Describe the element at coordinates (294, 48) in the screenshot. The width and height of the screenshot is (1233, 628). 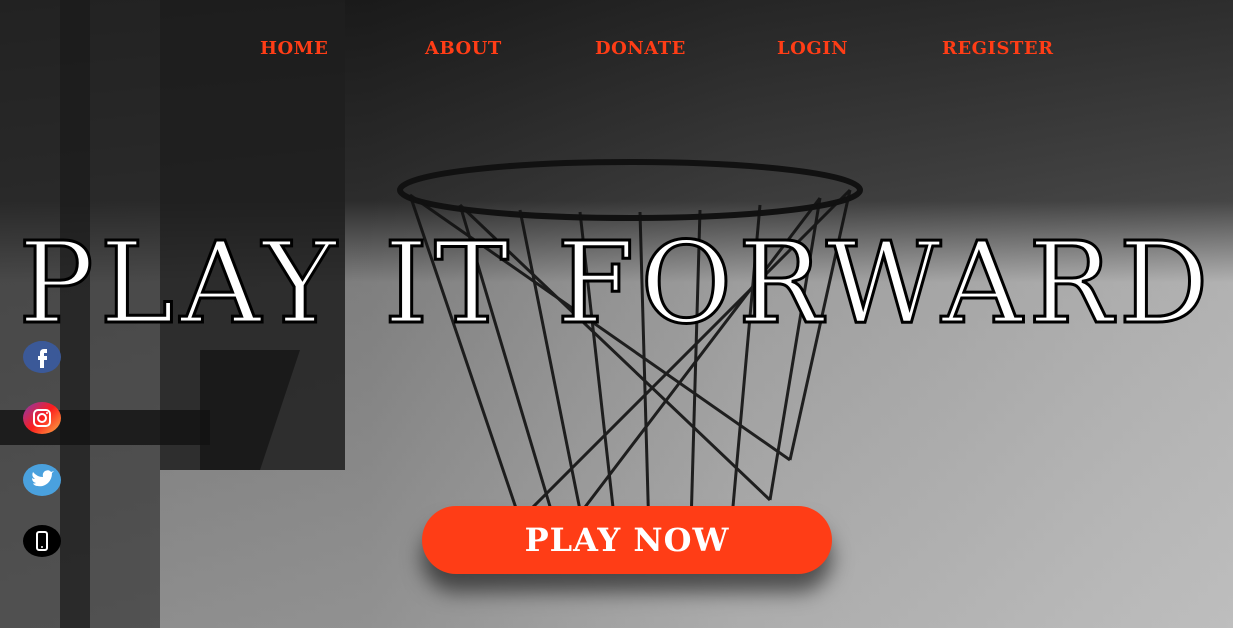
I see `nav-home-link: HOME` at that location.